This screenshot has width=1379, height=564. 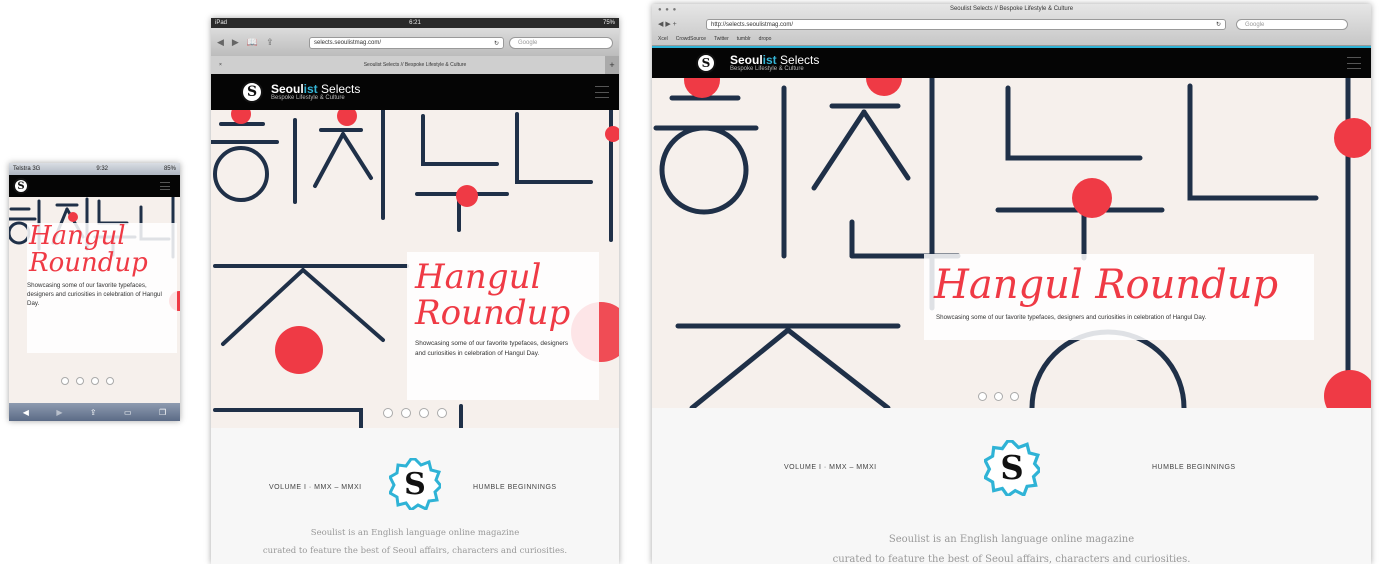 I want to click on bookmarks-icon: ▭, so click(x=128, y=412).